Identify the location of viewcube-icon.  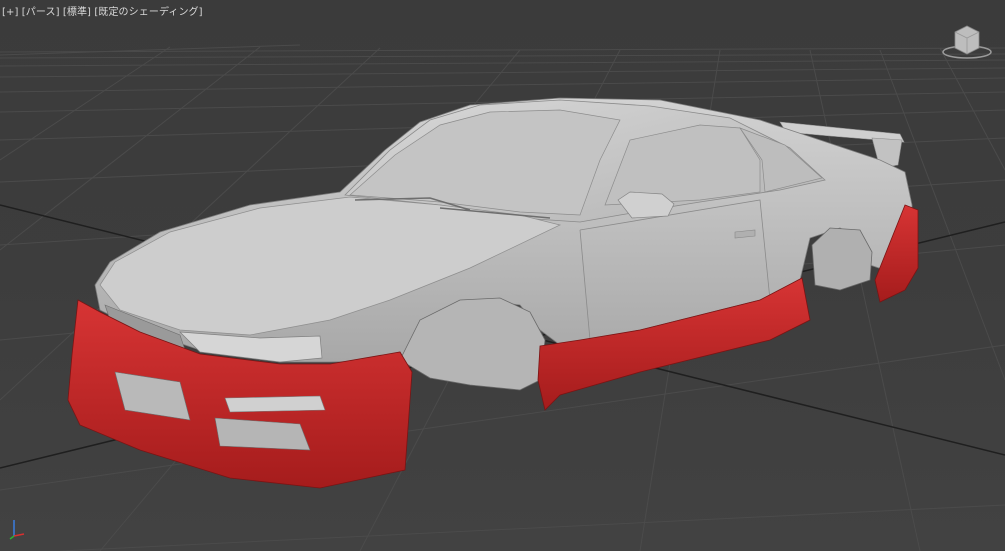
(967, 42).